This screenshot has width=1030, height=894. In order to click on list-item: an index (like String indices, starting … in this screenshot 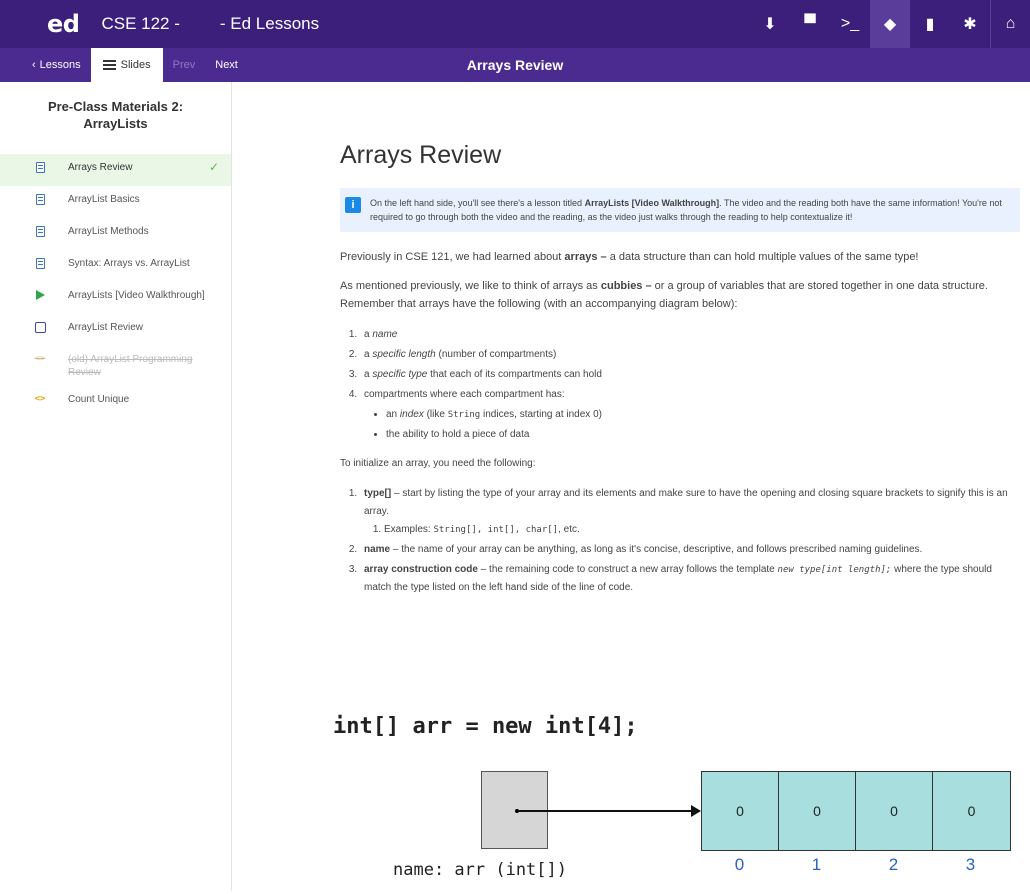, I will do `click(703, 415)`.